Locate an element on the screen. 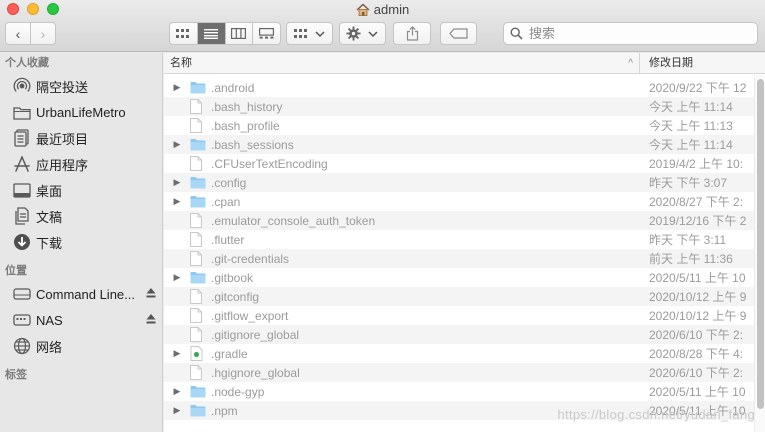 Image resolution: width=765 pixels, height=432 pixels. window-title: admin is located at coordinates (382, 9).